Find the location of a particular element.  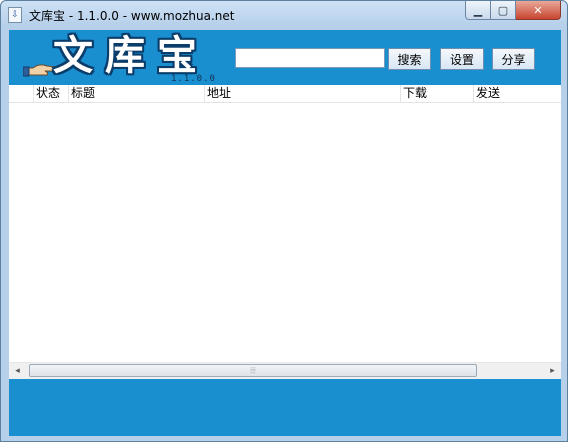

minimize-button: ▁ is located at coordinates (478, 10).